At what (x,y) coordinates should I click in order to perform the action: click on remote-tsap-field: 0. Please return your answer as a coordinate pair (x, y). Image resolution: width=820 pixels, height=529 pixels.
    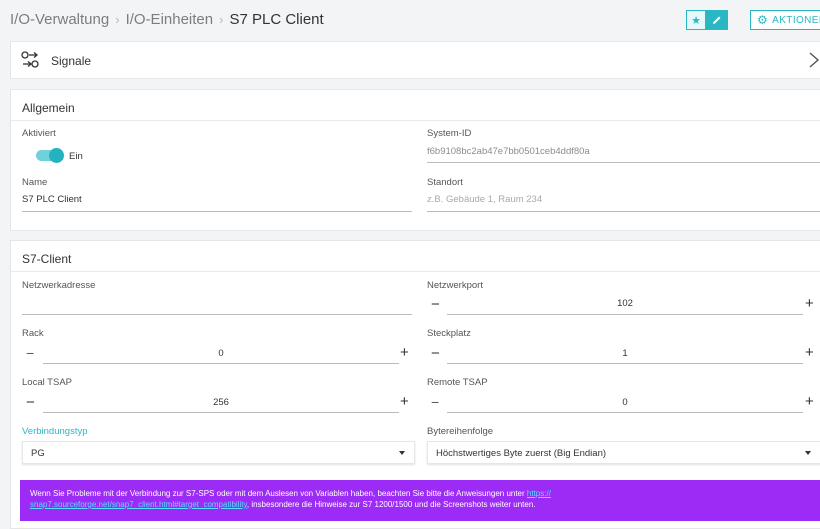
    Looking at the image, I should click on (625, 402).